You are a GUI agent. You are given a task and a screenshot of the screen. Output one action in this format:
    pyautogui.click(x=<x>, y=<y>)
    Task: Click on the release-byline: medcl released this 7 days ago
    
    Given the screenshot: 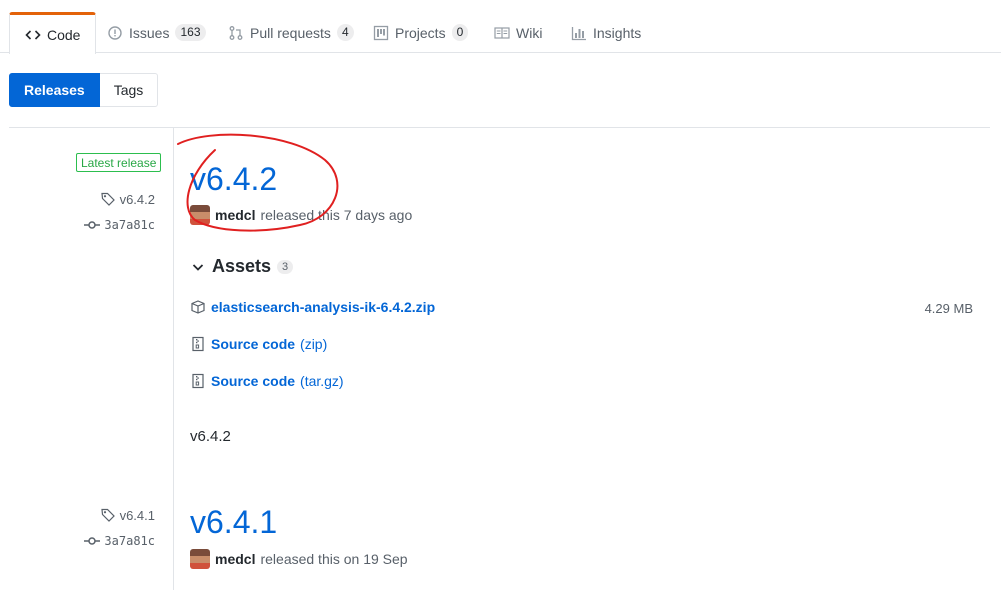 What is the action you would take?
    pyautogui.click(x=301, y=215)
    